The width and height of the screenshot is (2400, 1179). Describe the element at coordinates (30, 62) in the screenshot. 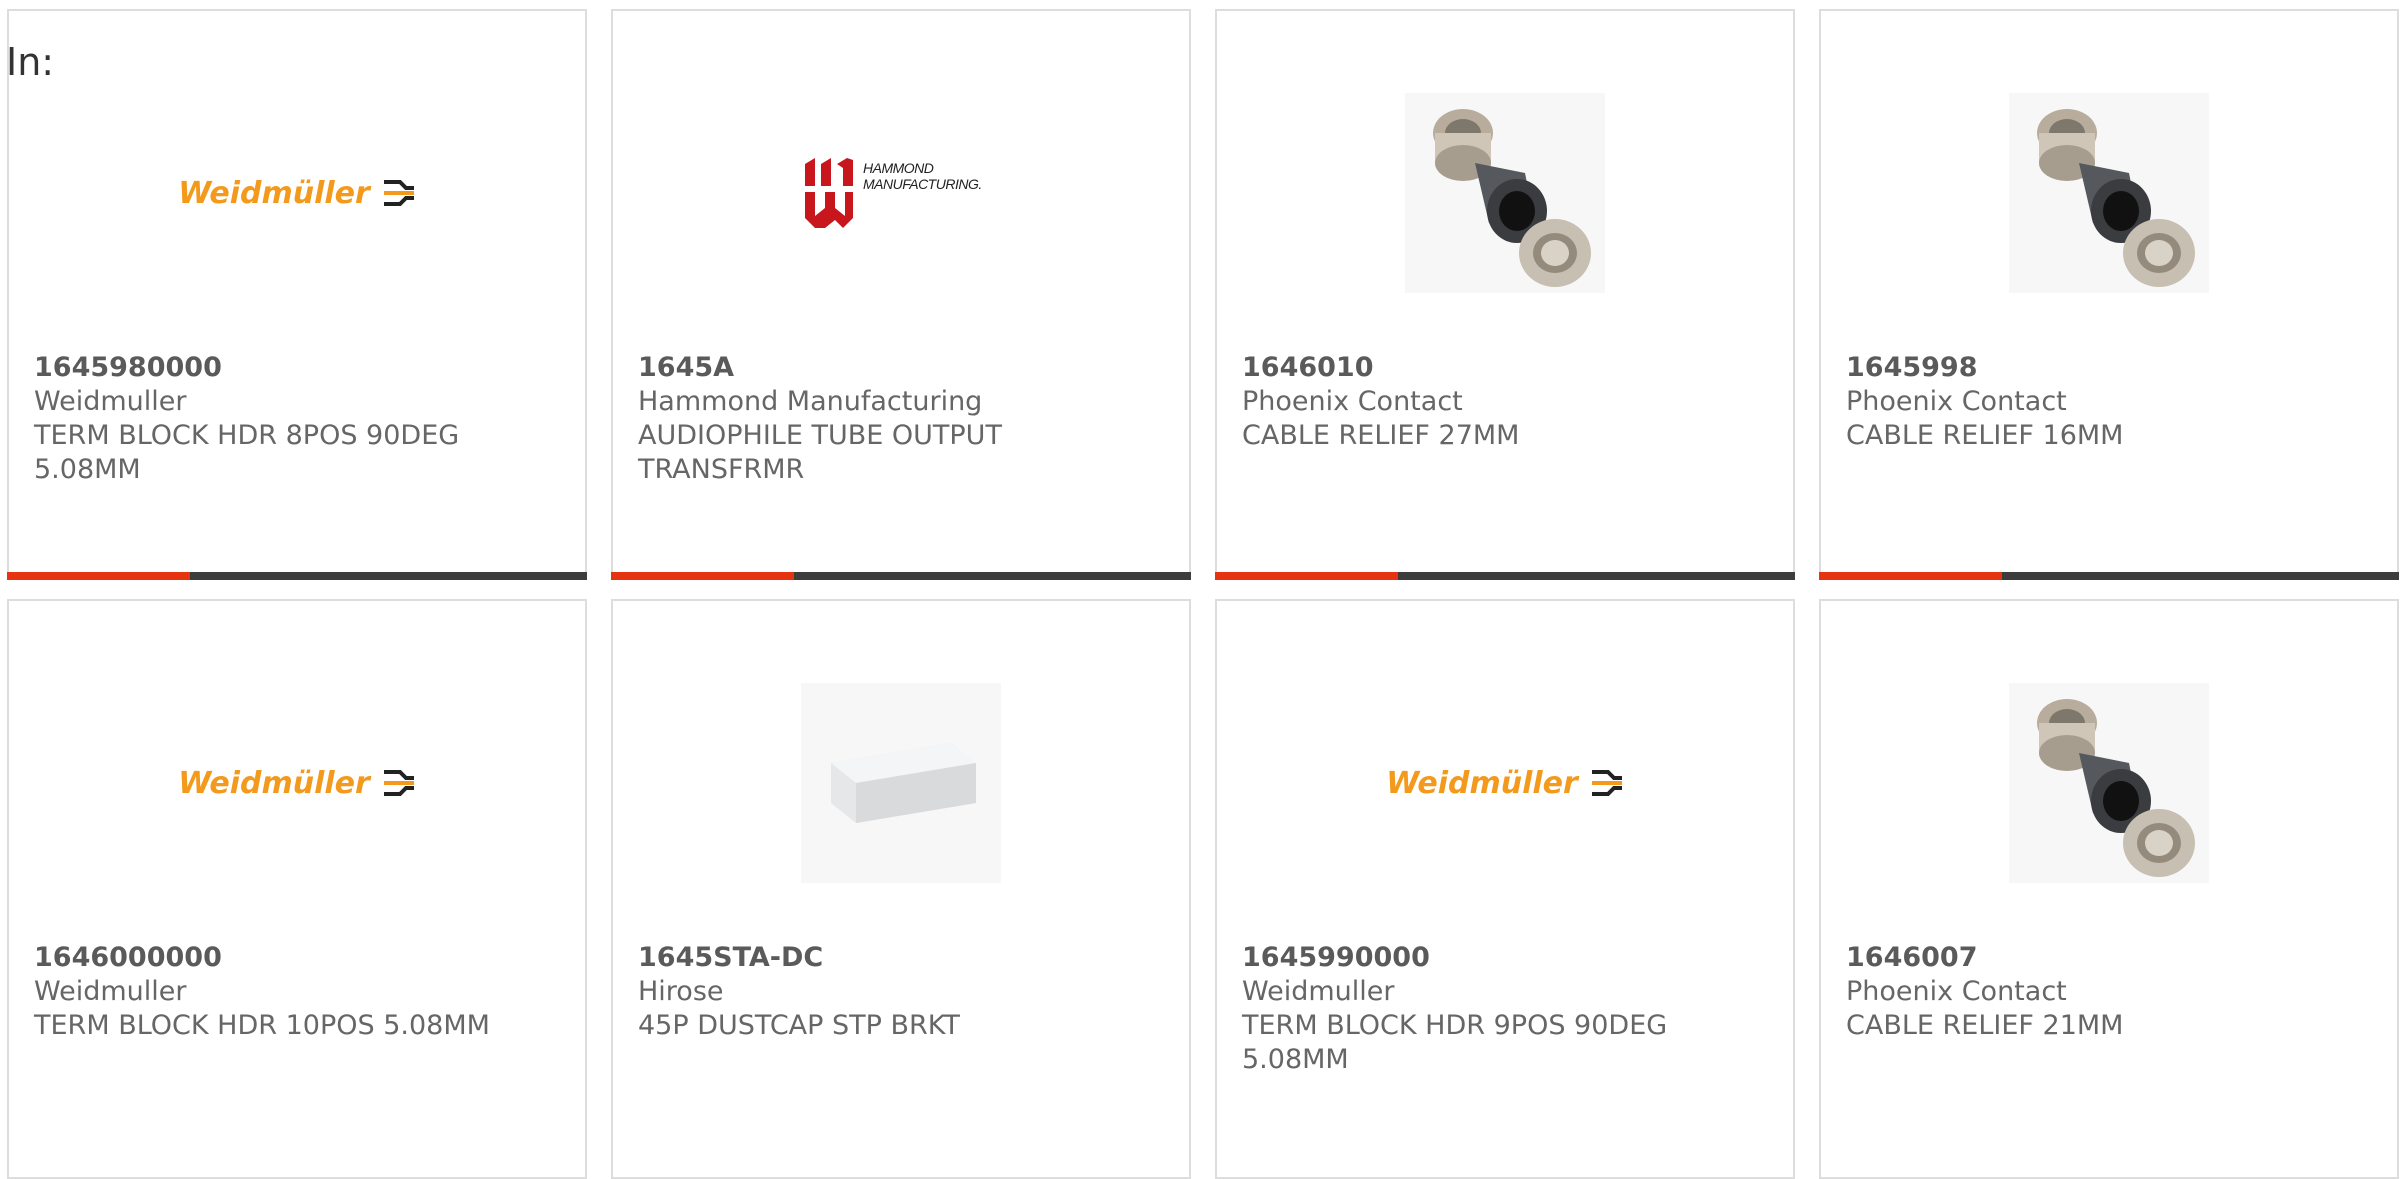

I see `filter-label: In:` at that location.